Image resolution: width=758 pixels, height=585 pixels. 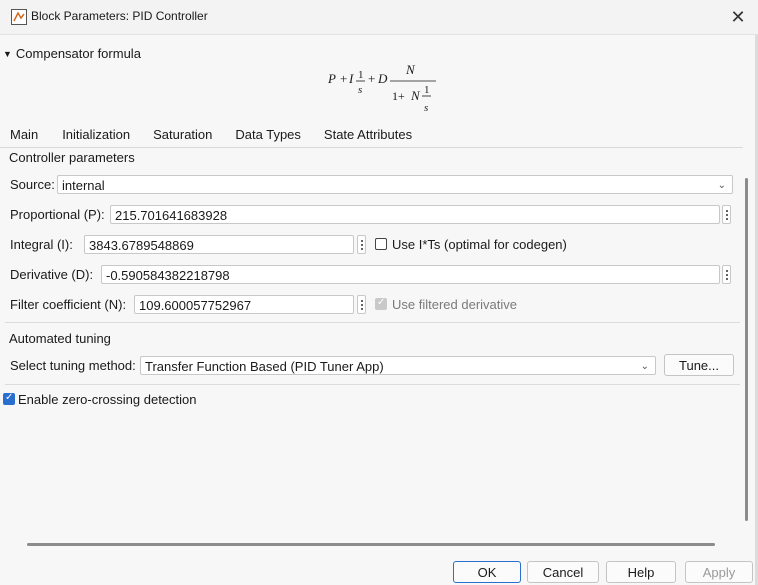 I want to click on apply-button: Apply, so click(x=719, y=572).